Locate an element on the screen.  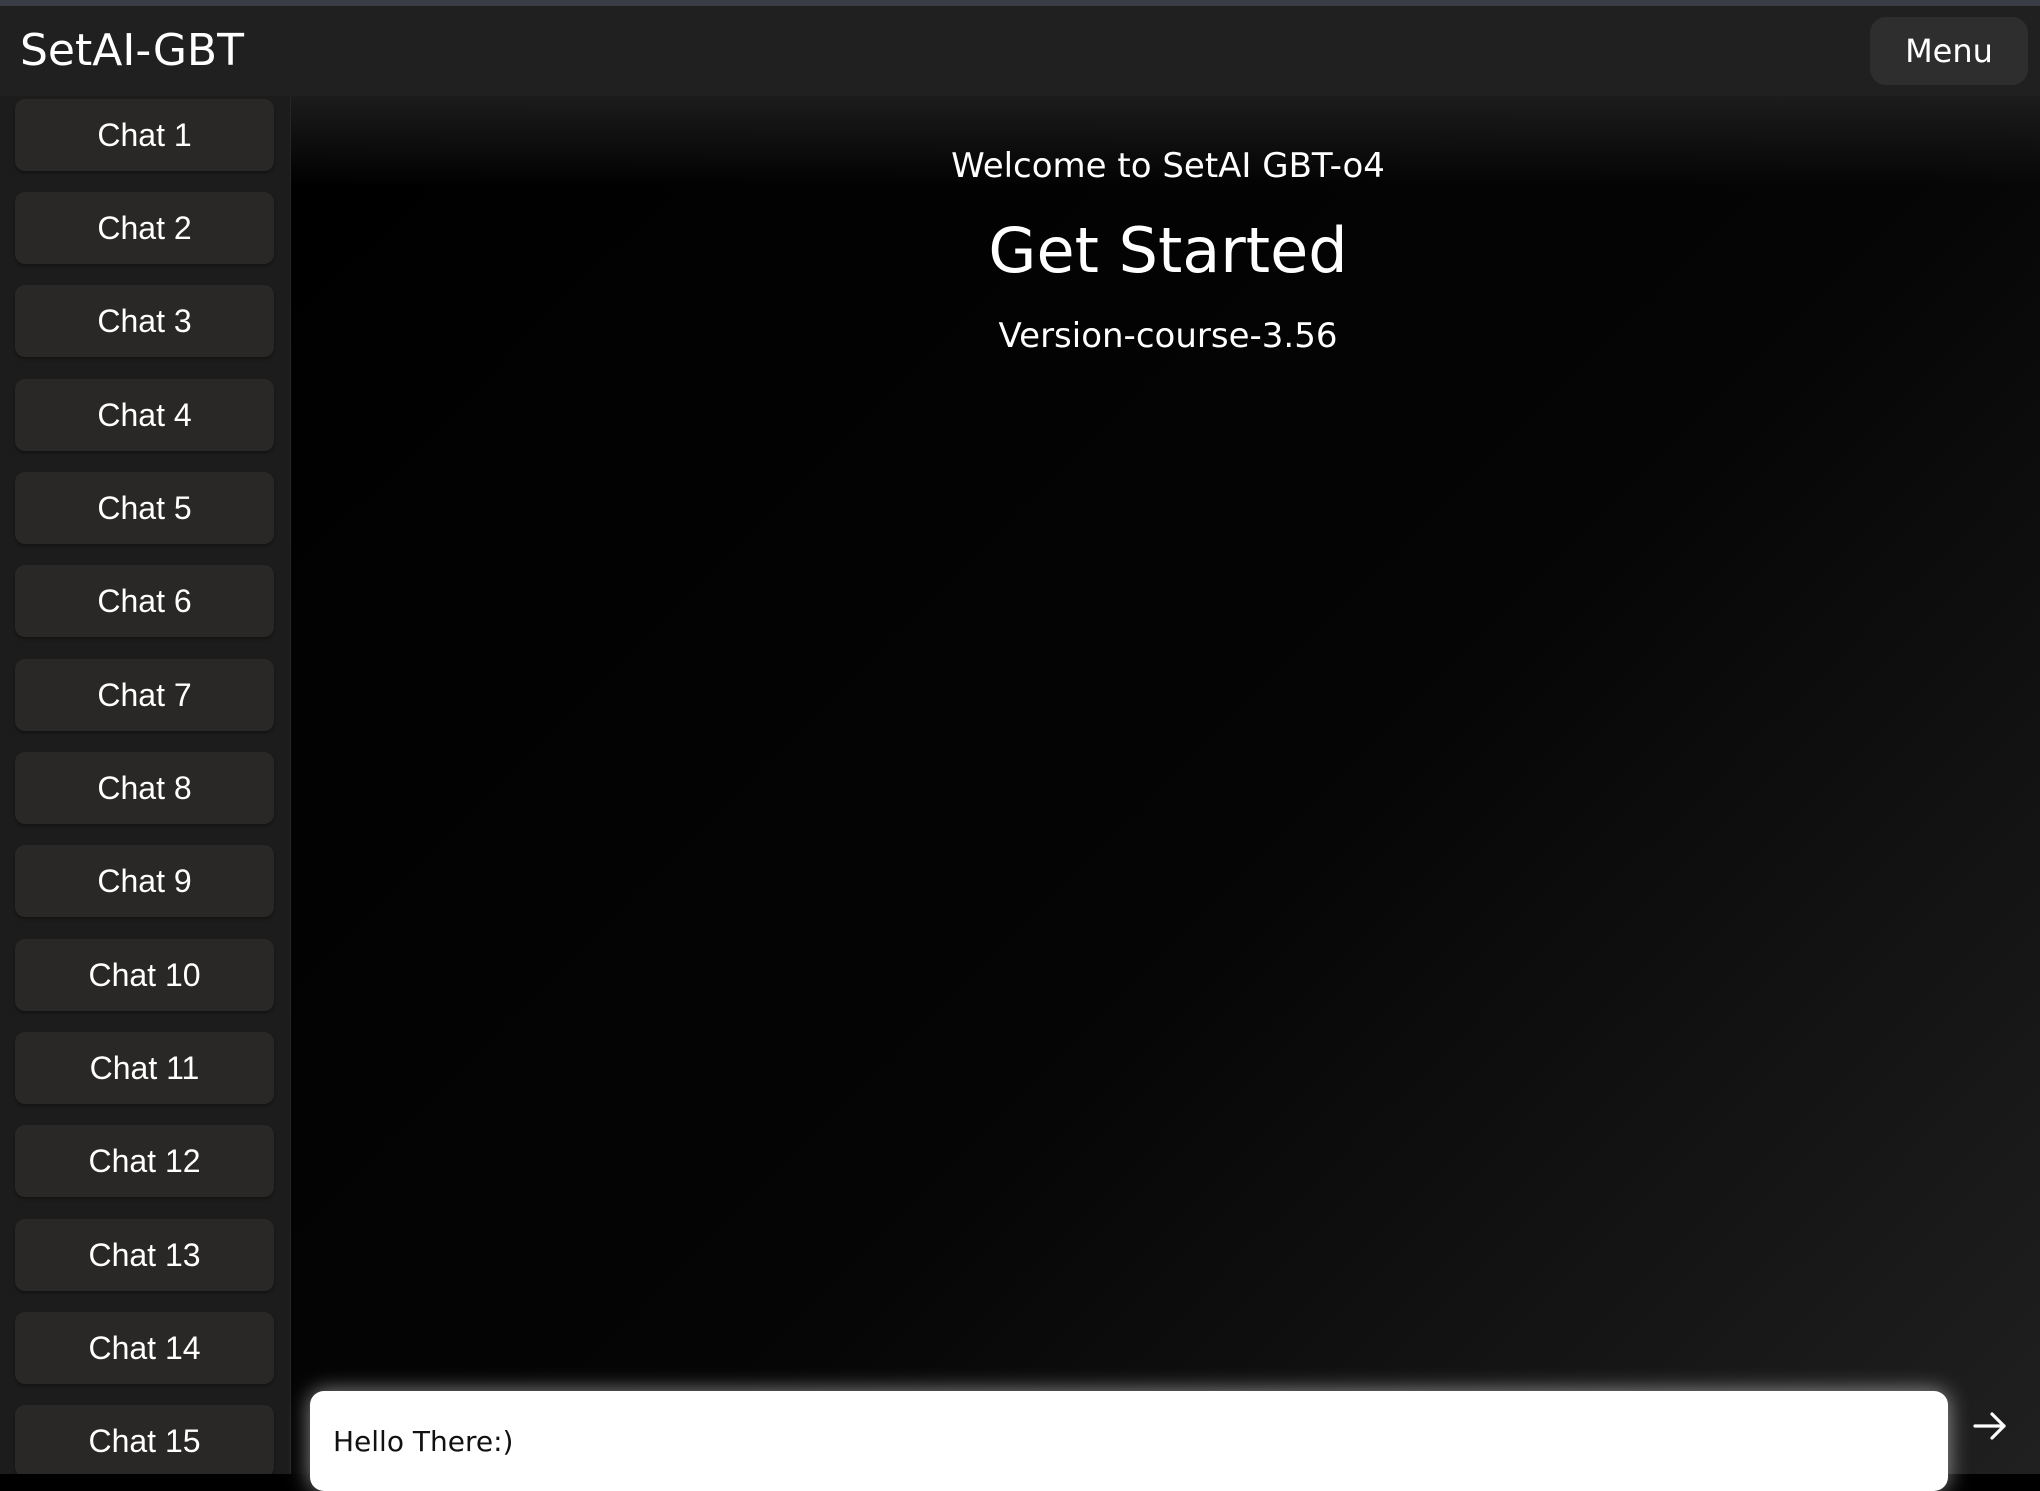
app-title: SetAI-GBT is located at coordinates (132, 50).